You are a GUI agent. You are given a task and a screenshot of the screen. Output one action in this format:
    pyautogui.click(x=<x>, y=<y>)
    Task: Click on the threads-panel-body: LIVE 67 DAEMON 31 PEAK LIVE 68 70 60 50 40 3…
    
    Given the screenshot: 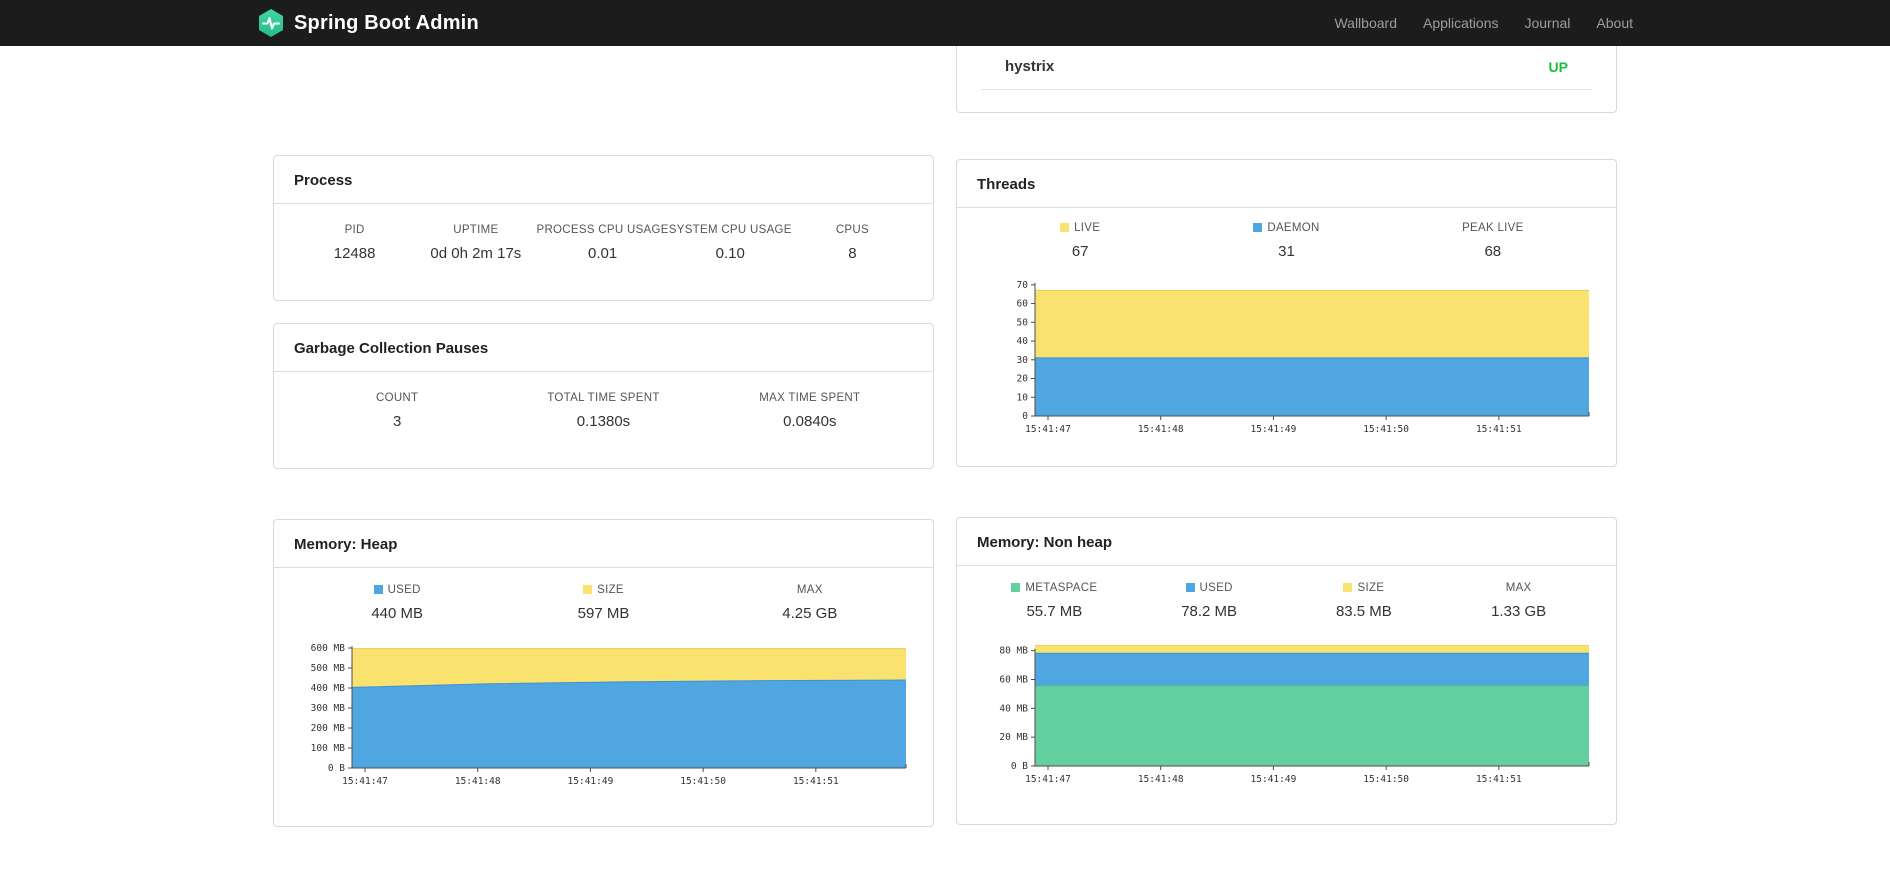 What is the action you would take?
    pyautogui.click(x=1286, y=337)
    